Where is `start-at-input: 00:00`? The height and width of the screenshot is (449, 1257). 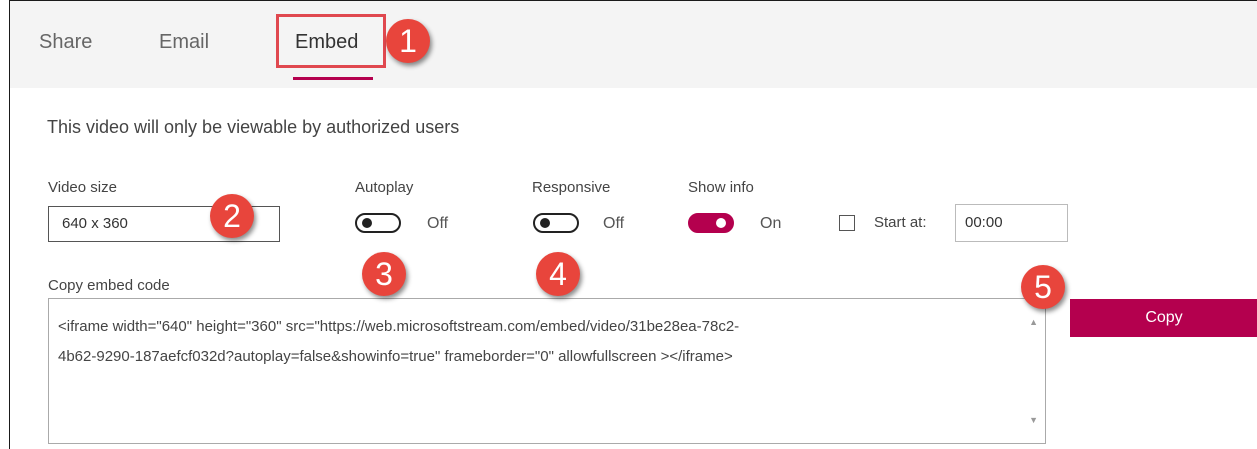
start-at-input: 00:00 is located at coordinates (1011, 223).